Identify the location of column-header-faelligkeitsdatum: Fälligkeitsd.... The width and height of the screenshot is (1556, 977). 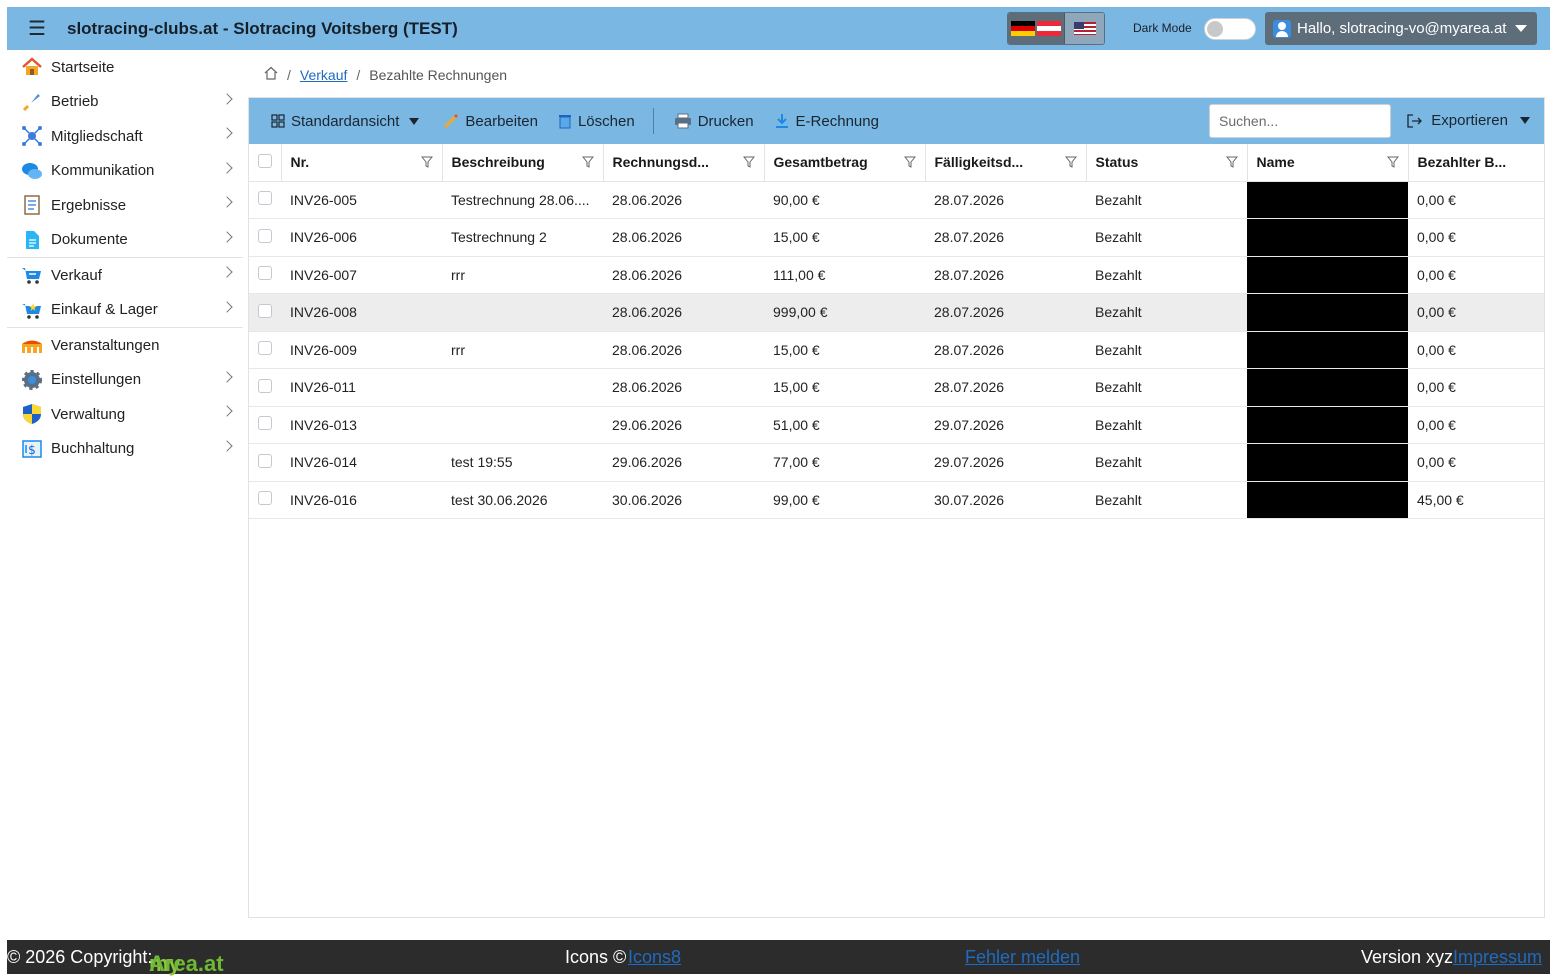
(1006, 163).